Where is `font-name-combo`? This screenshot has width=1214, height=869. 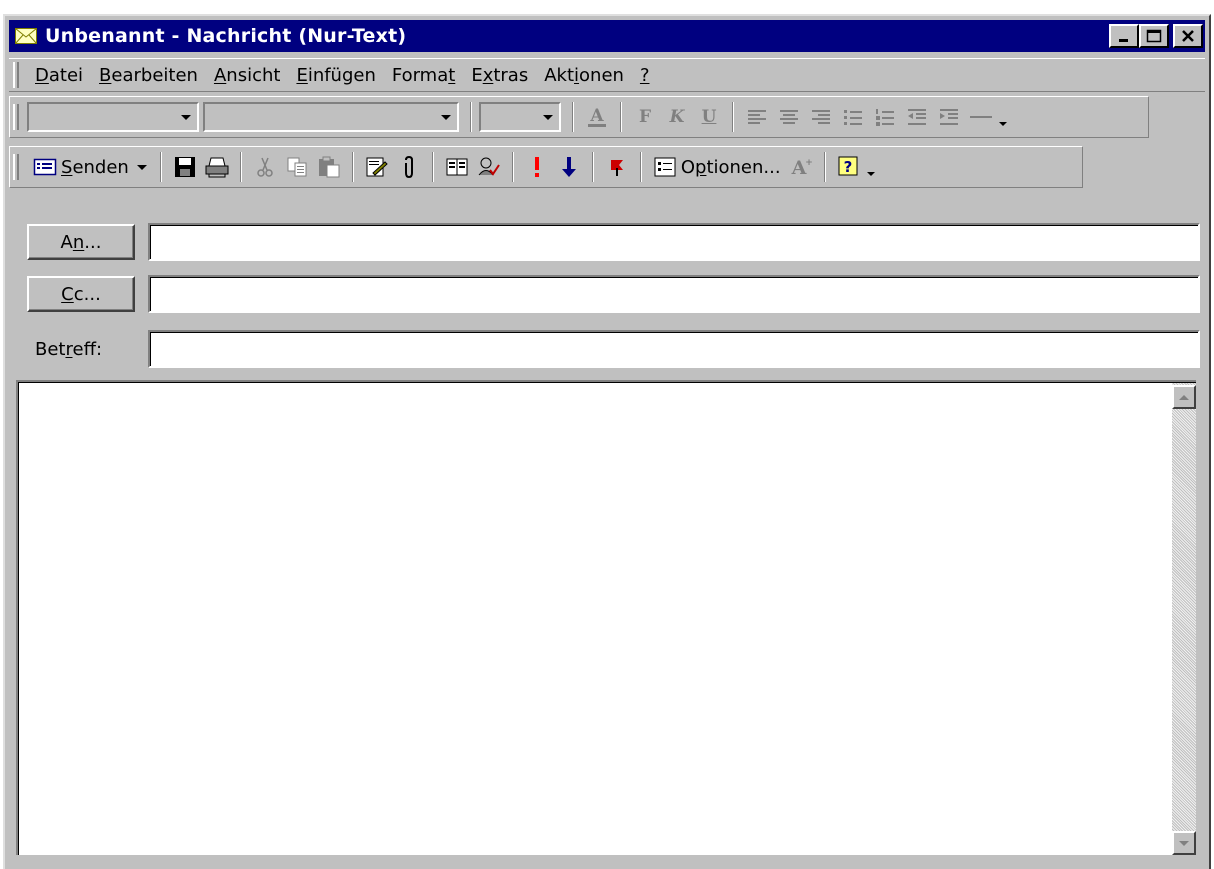
font-name-combo is located at coordinates (331, 117).